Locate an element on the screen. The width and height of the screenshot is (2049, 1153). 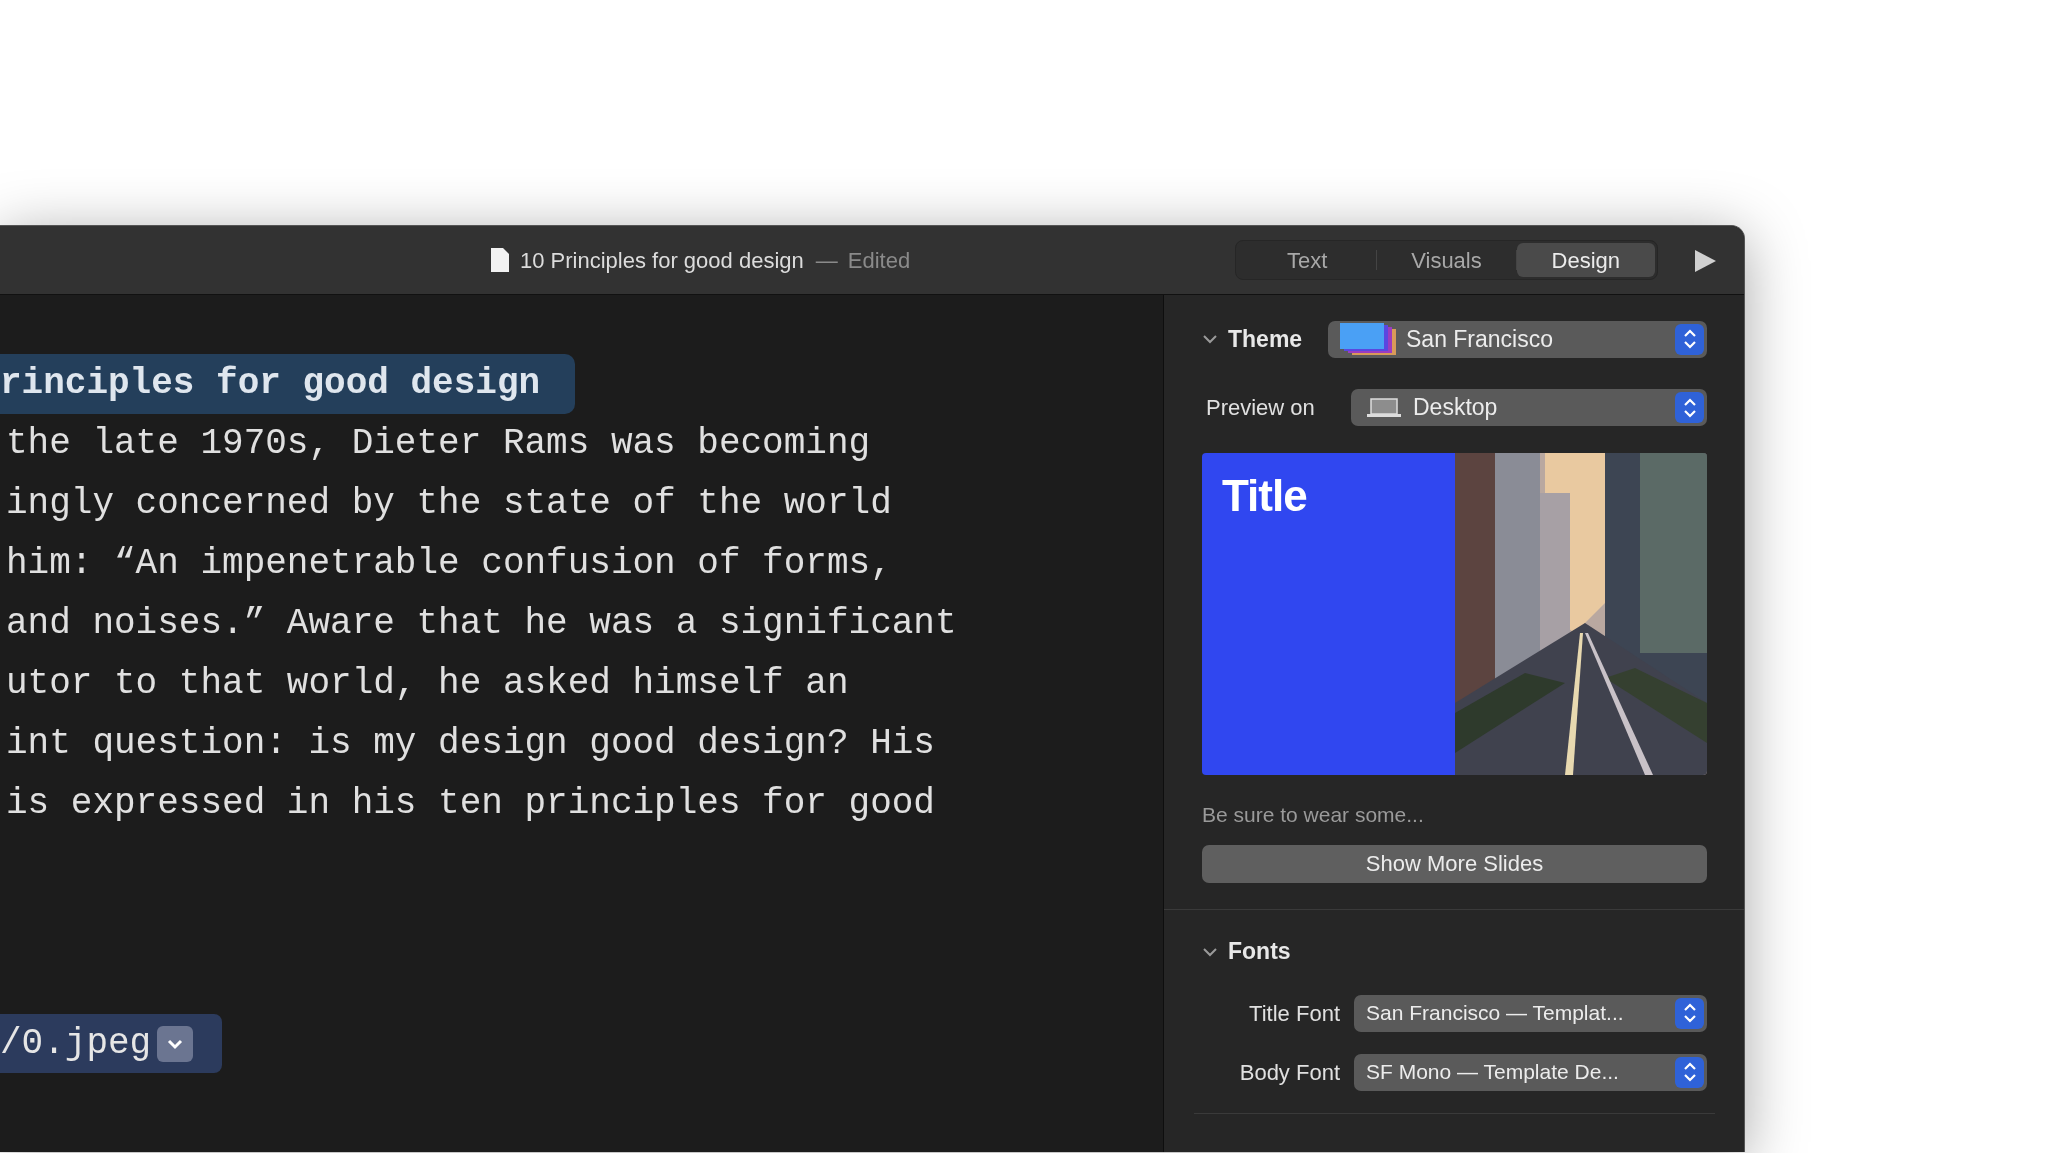
laptop-icon is located at coordinates (1384, 407).